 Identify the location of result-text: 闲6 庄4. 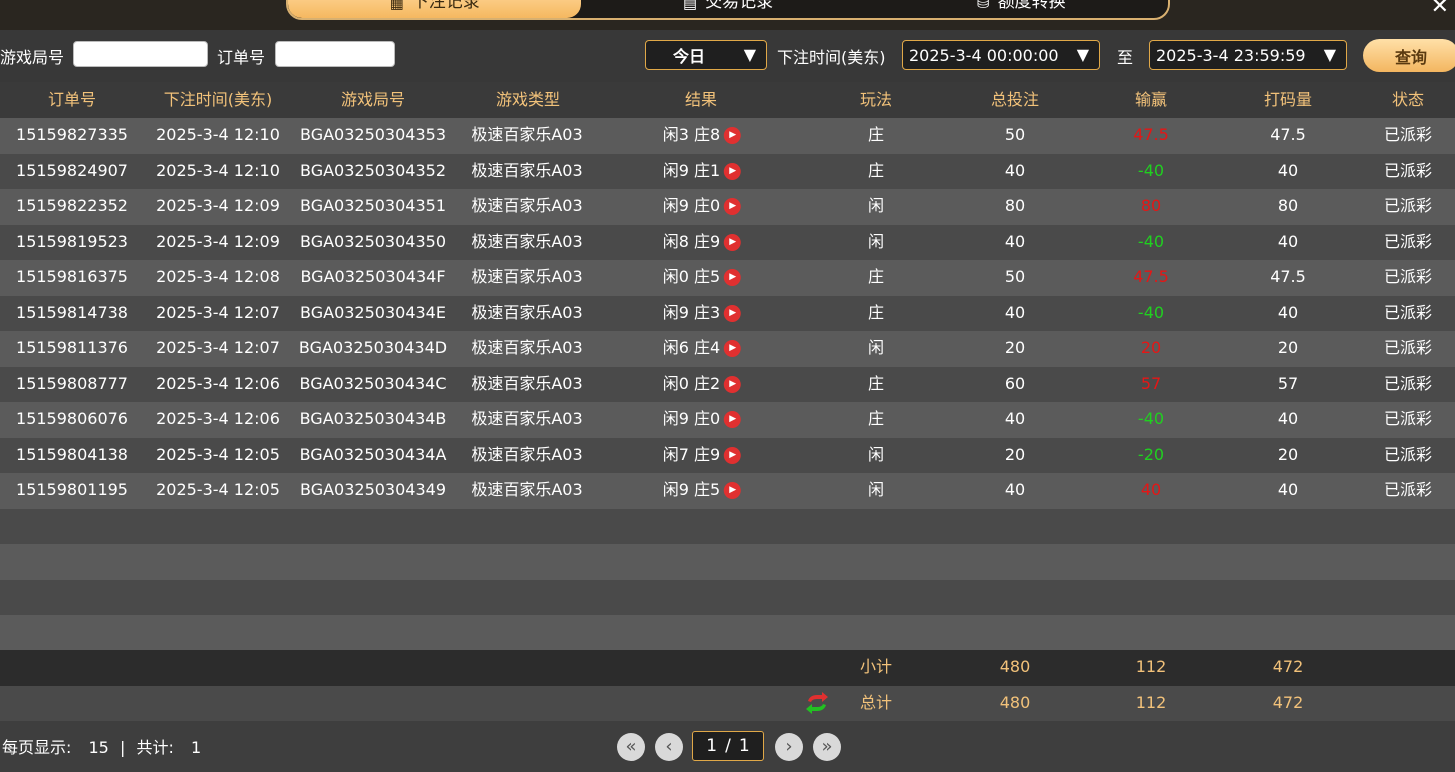
(691, 347).